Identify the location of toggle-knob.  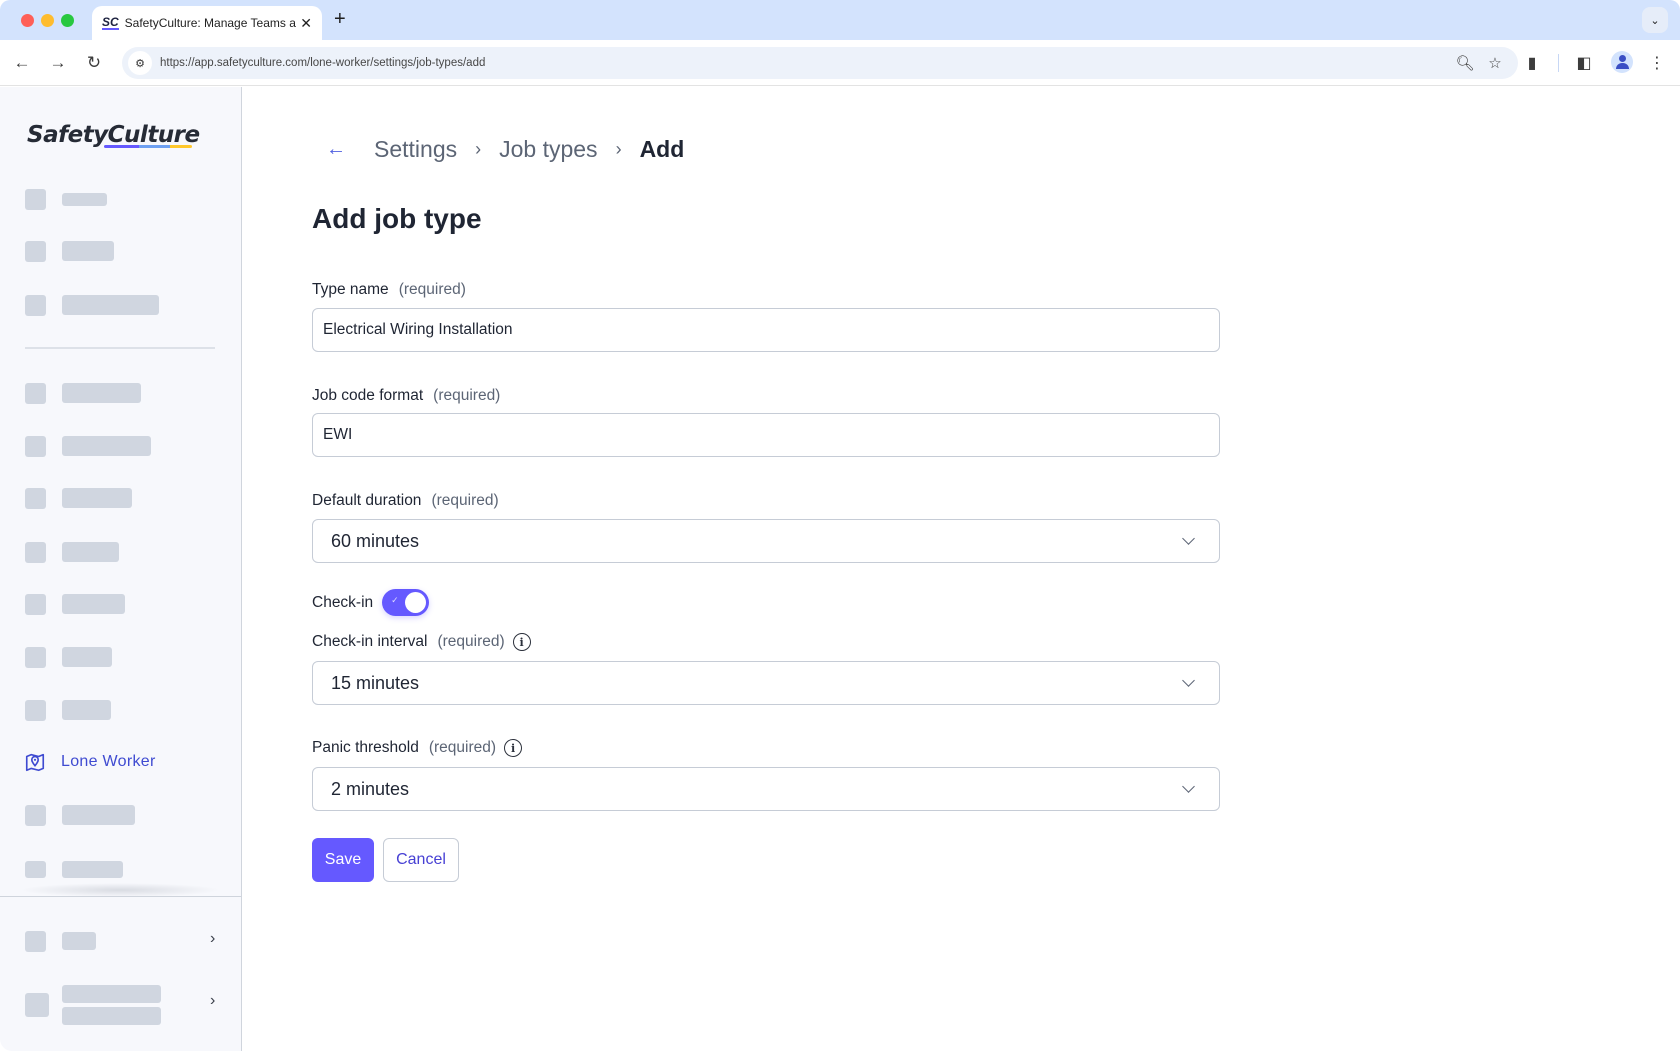
(416, 602).